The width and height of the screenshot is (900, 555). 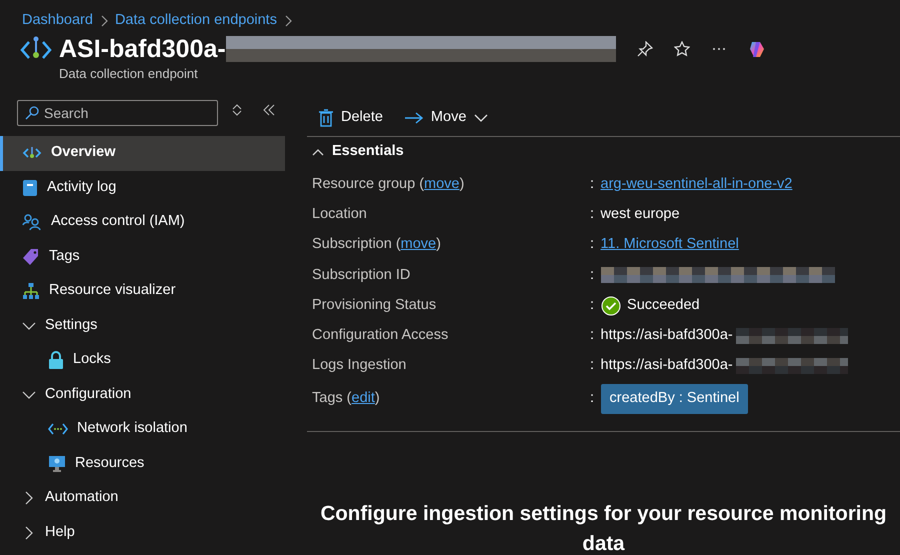 I want to click on value-link: arg-weu-sentinel-all-in-one-v2, so click(x=696, y=185).